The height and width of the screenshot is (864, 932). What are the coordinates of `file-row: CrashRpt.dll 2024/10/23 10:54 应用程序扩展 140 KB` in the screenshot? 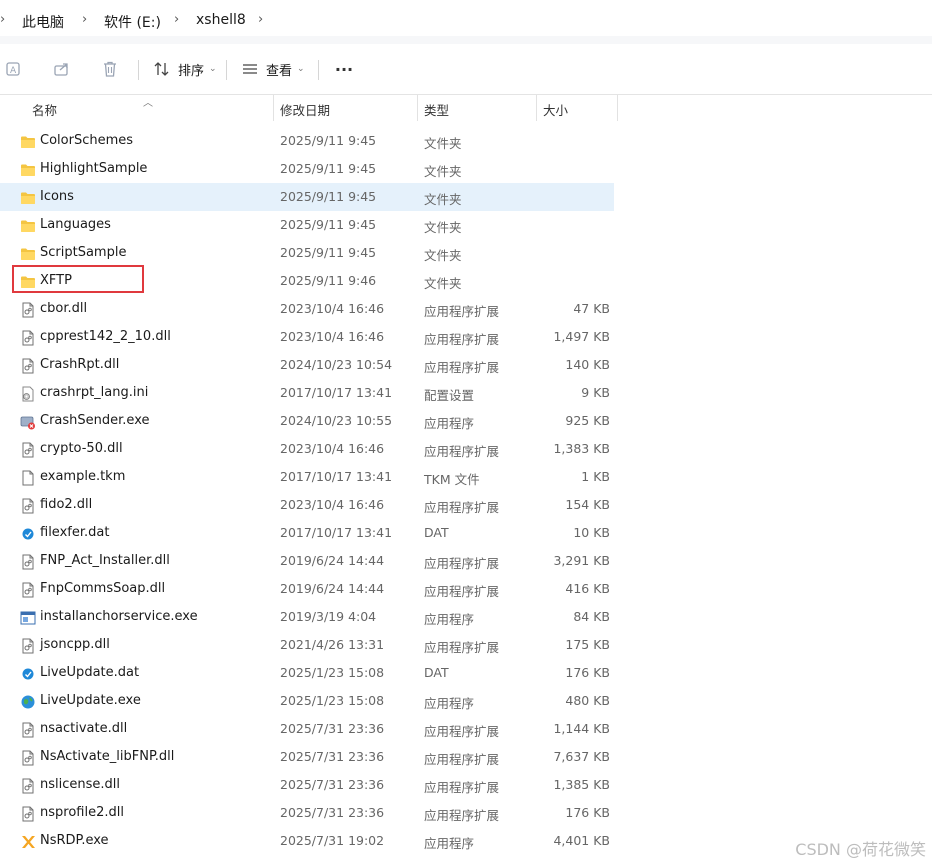 It's located at (307, 365).